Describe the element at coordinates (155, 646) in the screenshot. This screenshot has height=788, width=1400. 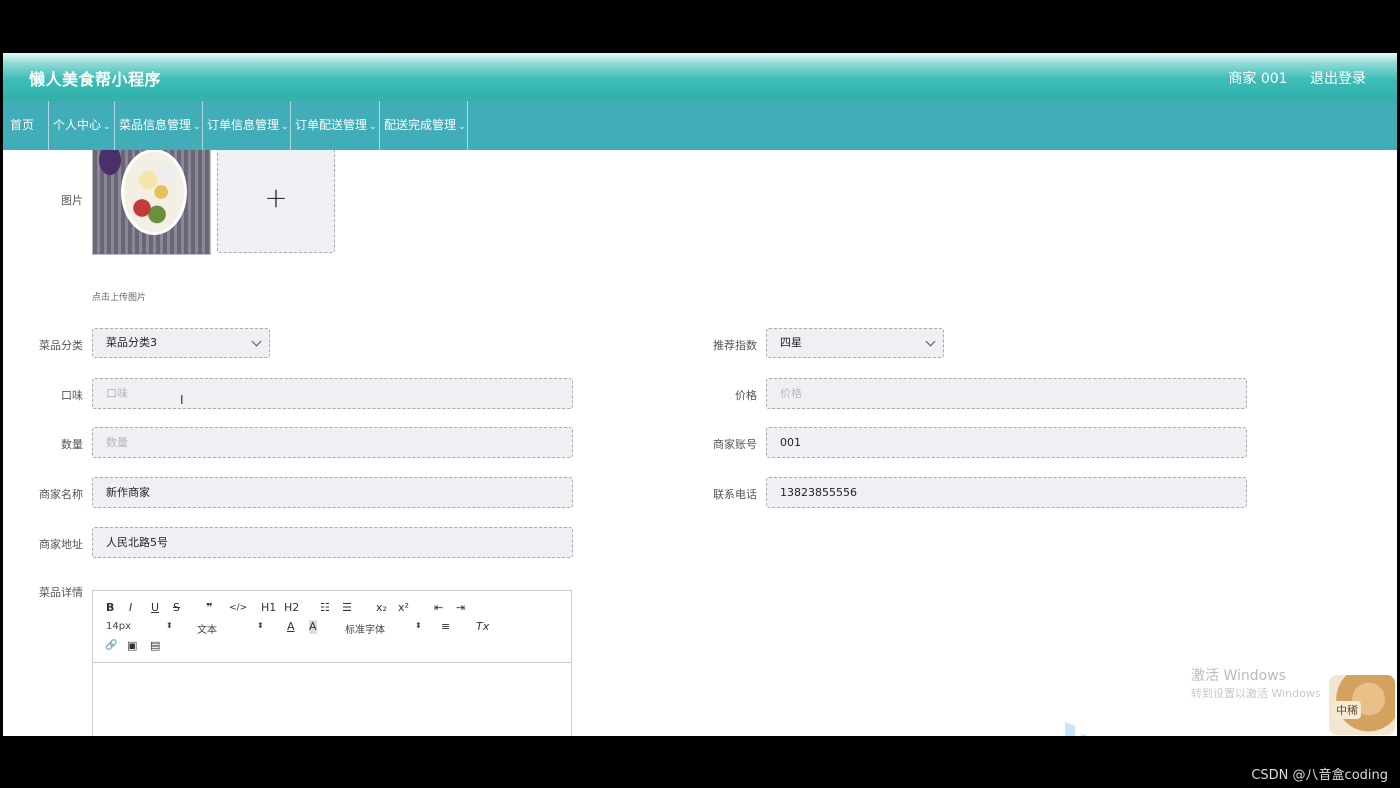
I see `video-icon: ▤` at that location.